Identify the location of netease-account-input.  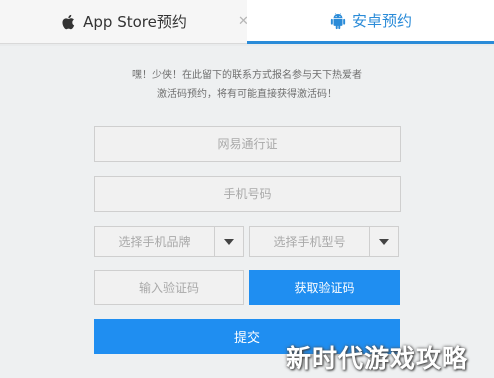
(247, 144).